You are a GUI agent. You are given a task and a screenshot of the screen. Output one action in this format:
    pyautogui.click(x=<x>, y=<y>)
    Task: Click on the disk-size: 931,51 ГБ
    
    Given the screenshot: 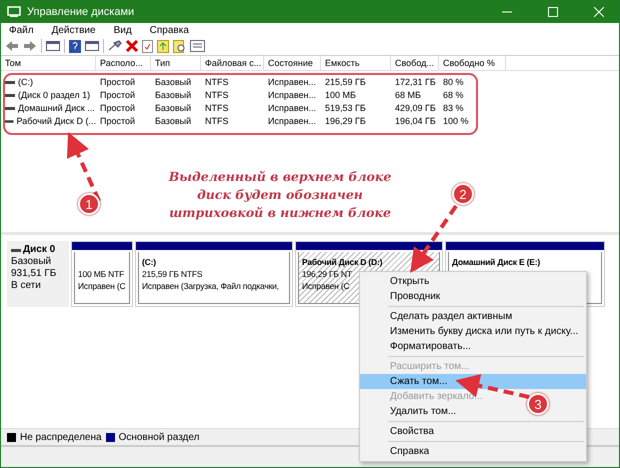 What is the action you would take?
    pyautogui.click(x=34, y=274)
    